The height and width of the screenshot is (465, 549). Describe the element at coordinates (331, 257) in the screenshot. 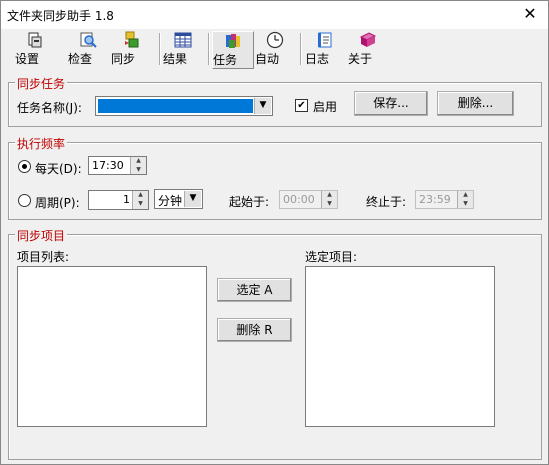

I see `selected-items-label: 选定项目:` at that location.